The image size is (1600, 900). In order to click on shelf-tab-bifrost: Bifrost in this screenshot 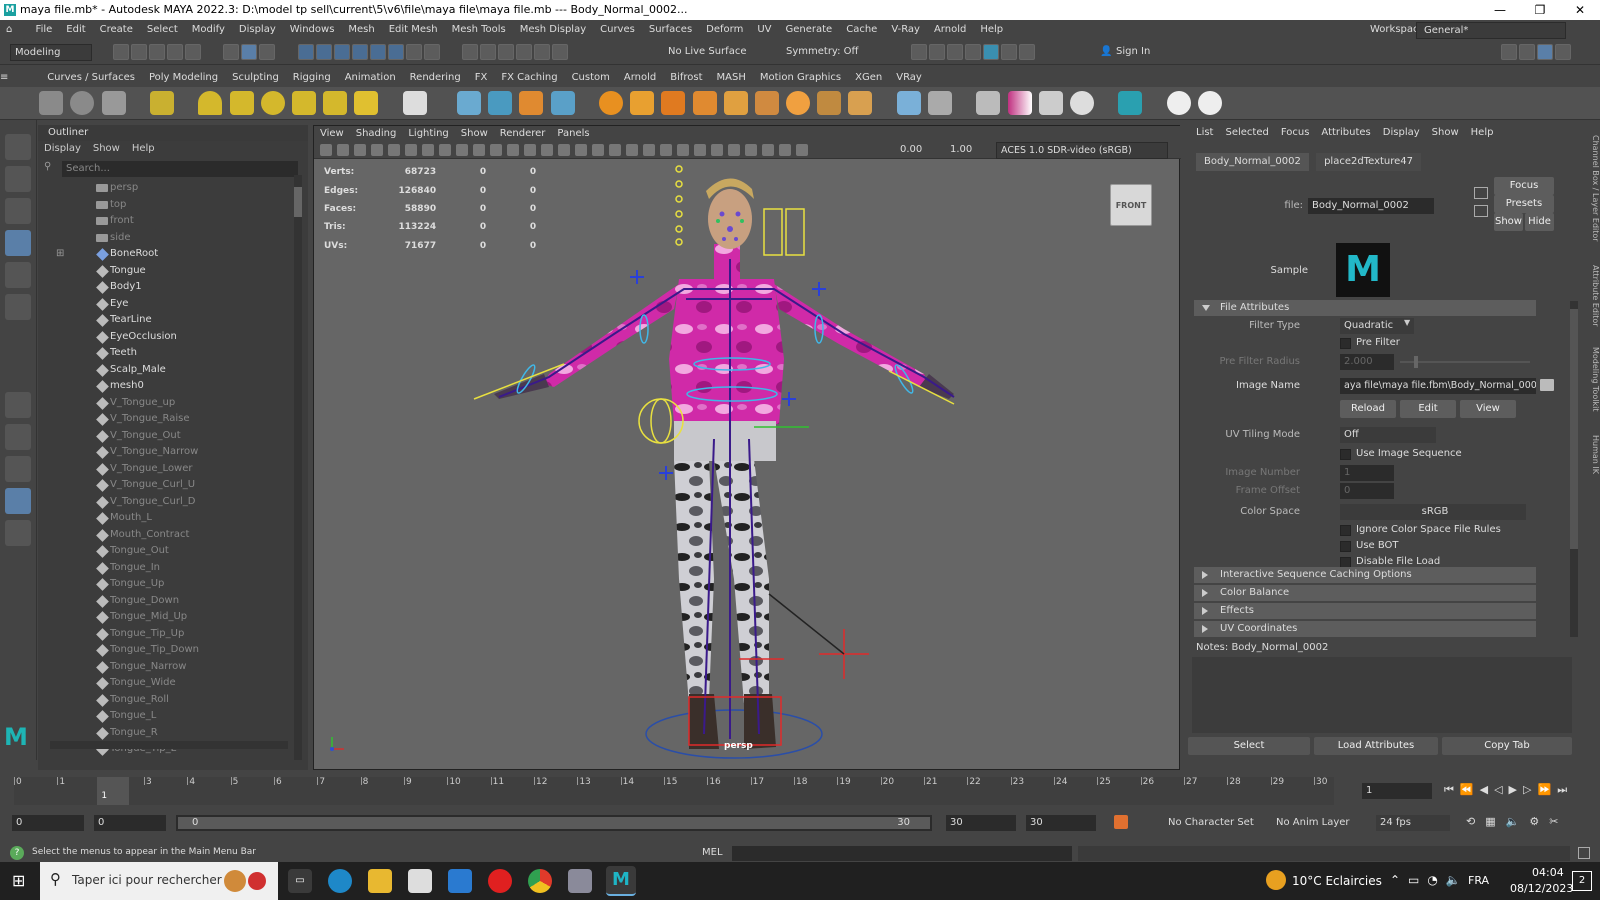, I will do `click(686, 77)`.